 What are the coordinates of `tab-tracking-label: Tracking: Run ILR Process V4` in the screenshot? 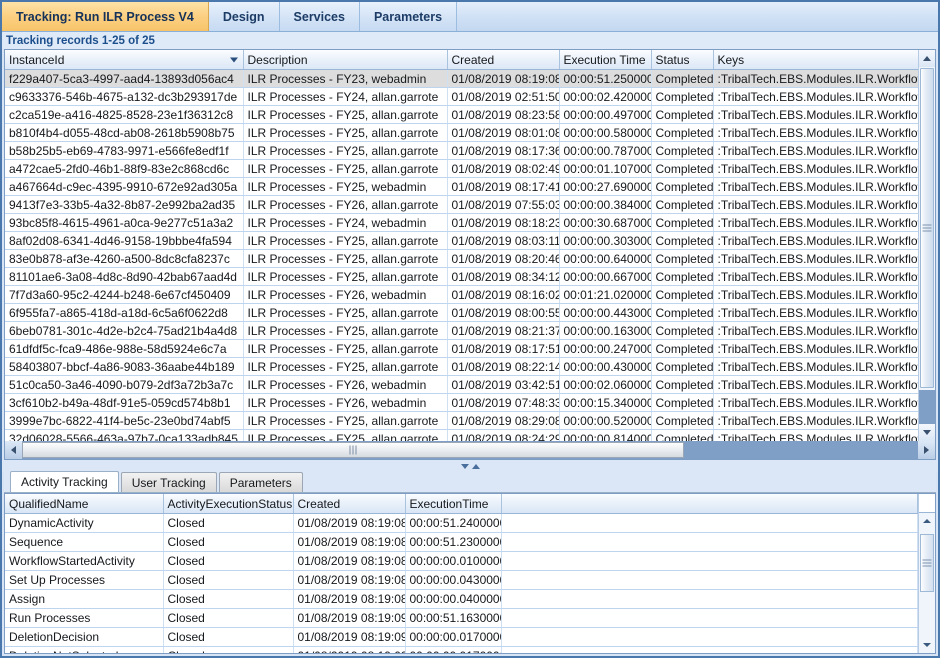 It's located at (105, 16).